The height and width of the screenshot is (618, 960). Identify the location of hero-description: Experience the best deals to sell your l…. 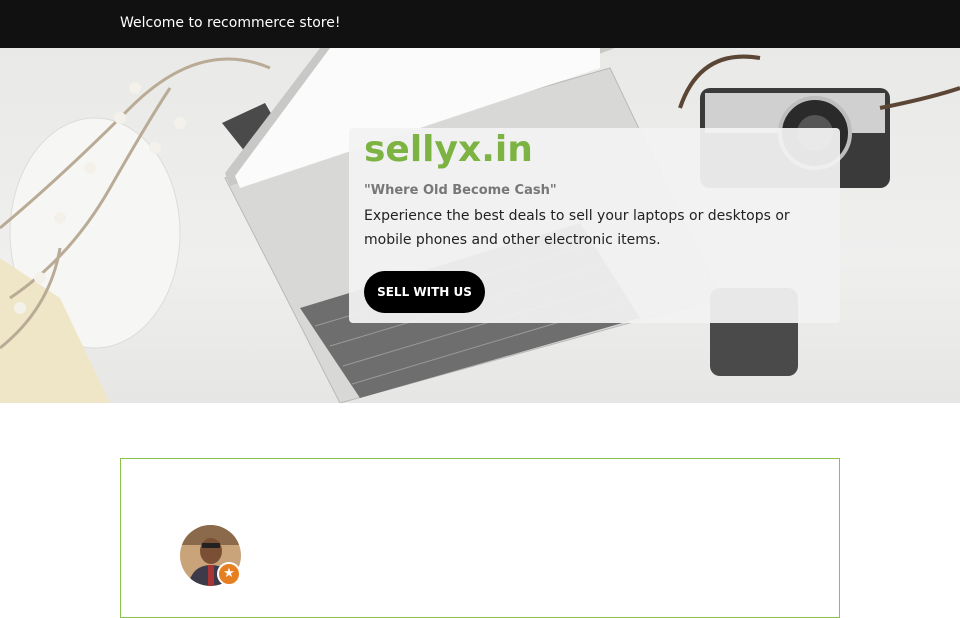
(577, 228).